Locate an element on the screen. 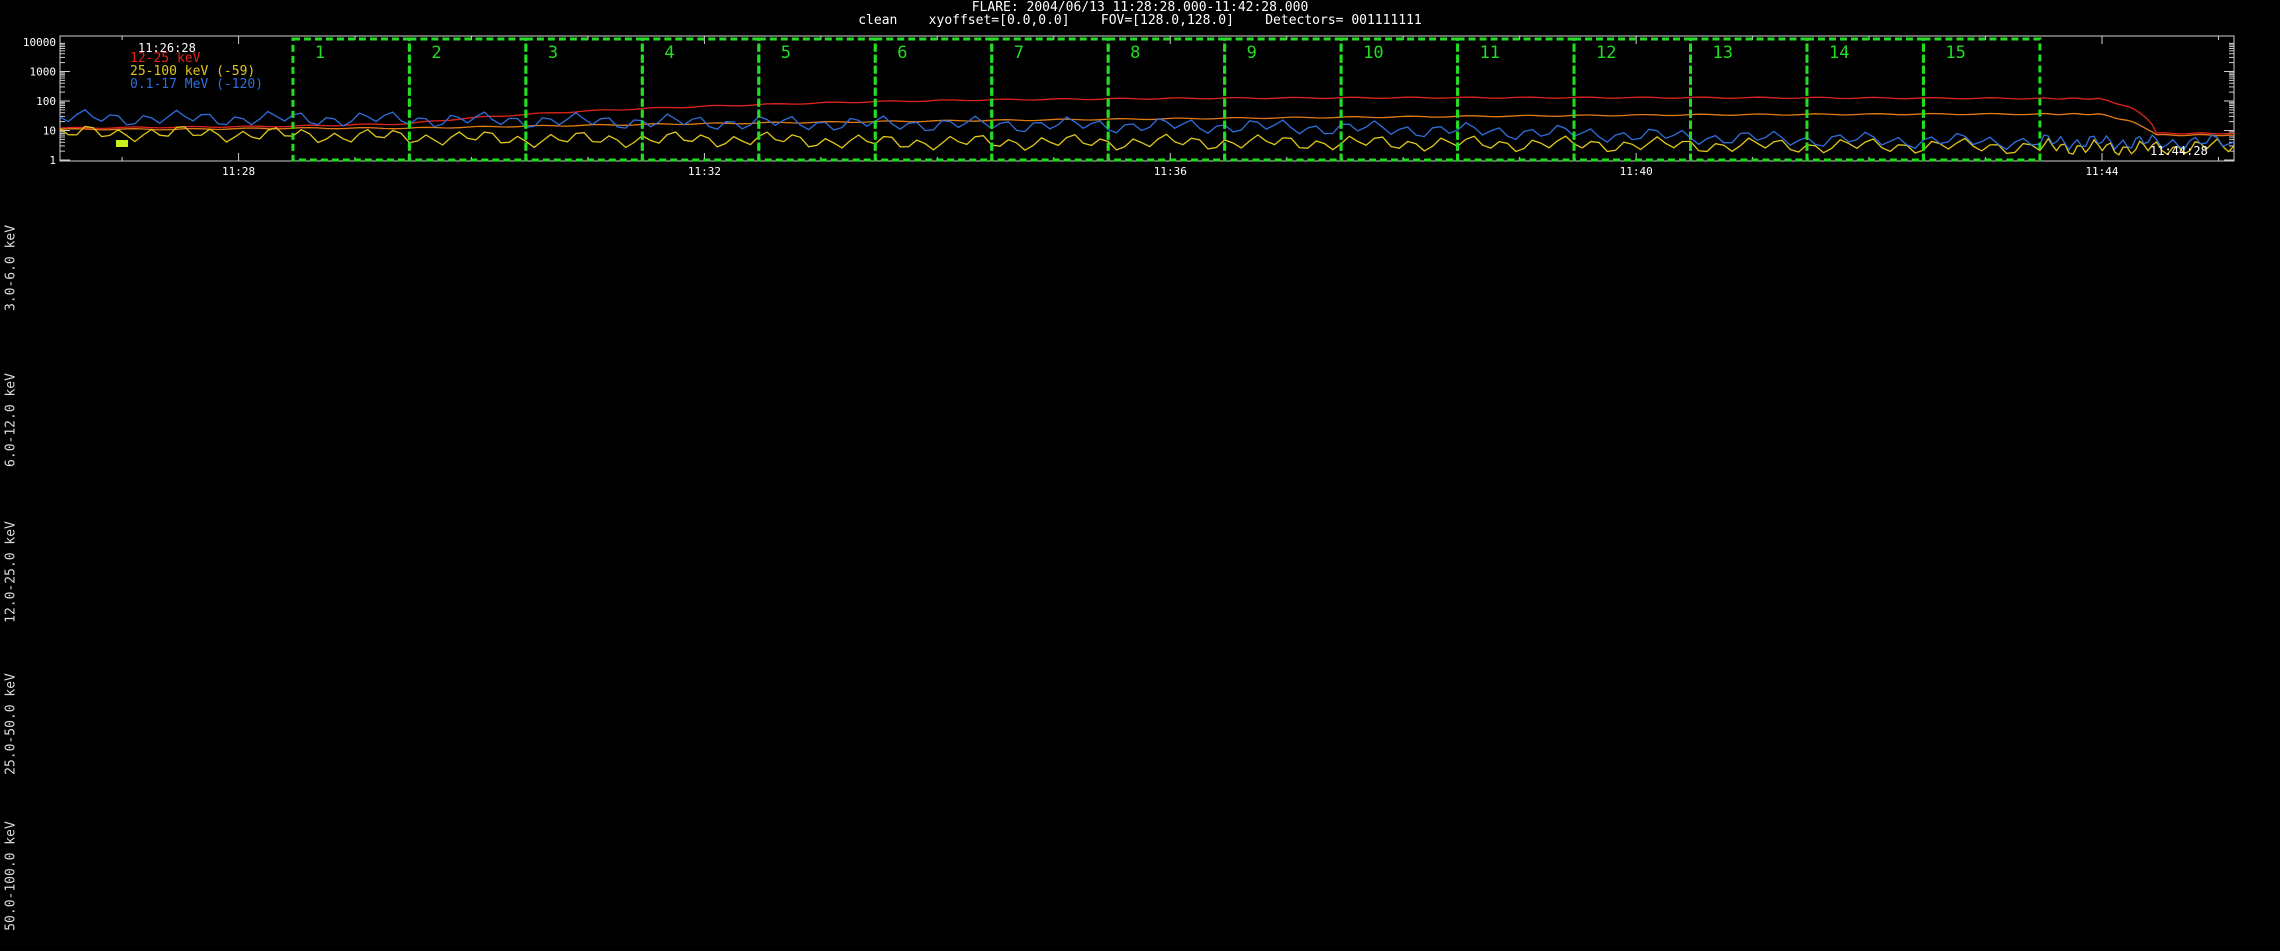 The height and width of the screenshot is (951, 2280). y-axis: 1 10 100 1000 10000 is located at coordinates (1128, 101).